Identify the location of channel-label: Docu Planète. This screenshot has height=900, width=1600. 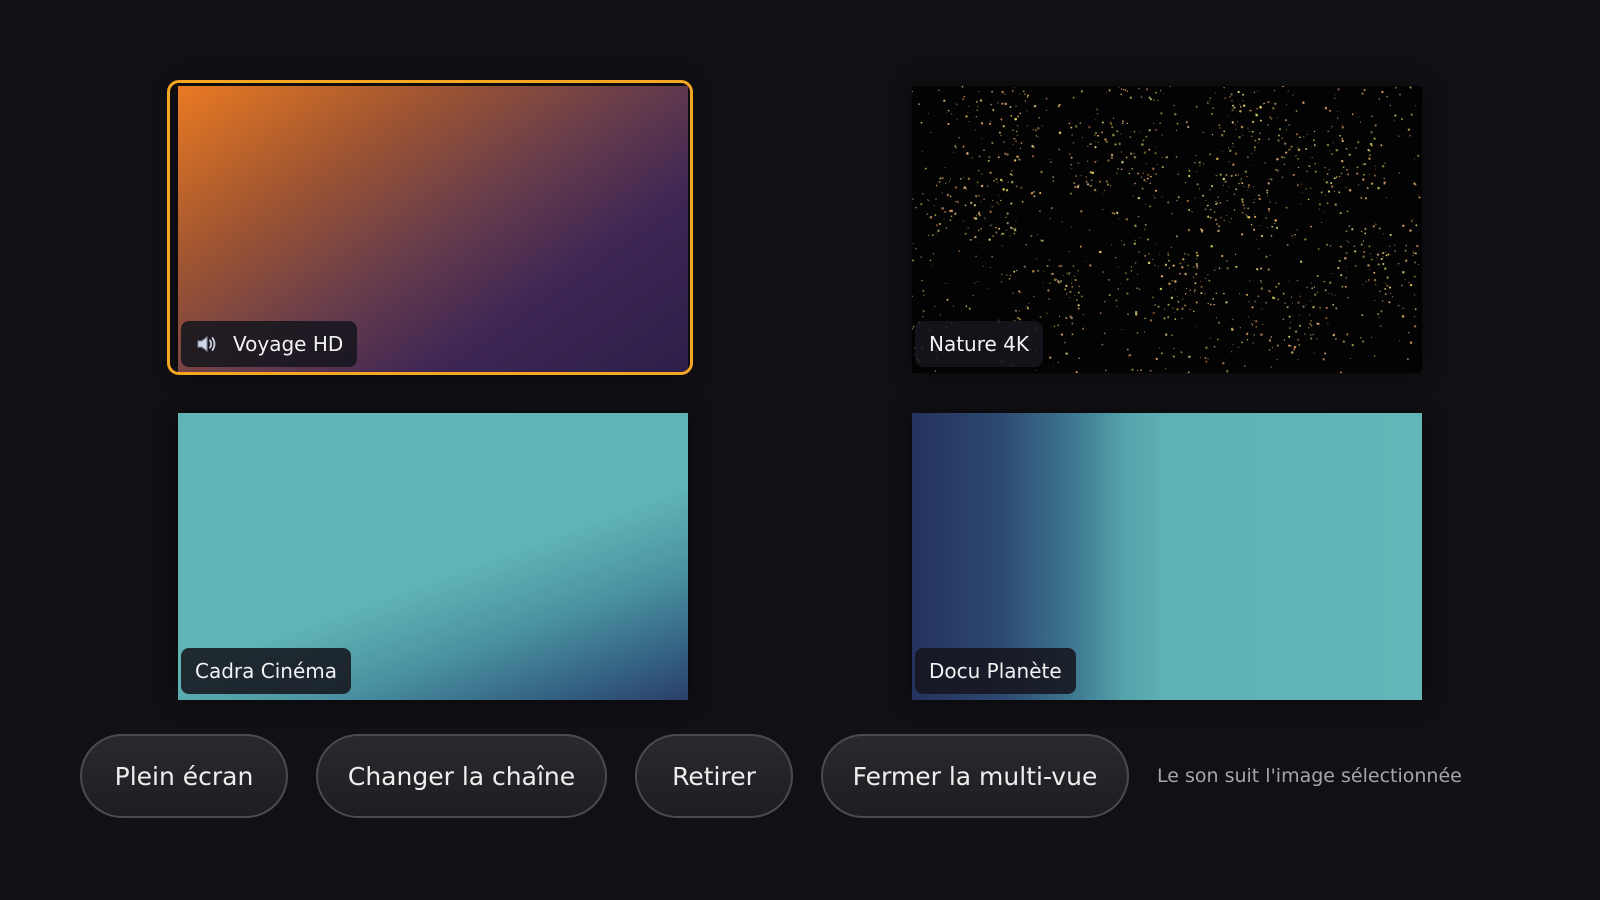
(995, 671).